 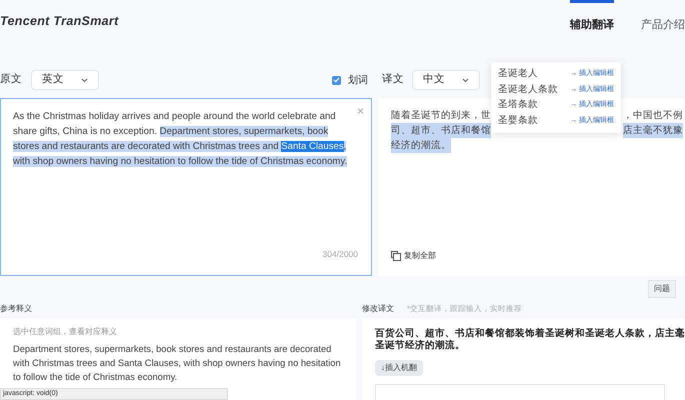 What do you see at coordinates (518, 105) in the screenshot?
I see `suggestion-term: 圣塔条款` at bounding box center [518, 105].